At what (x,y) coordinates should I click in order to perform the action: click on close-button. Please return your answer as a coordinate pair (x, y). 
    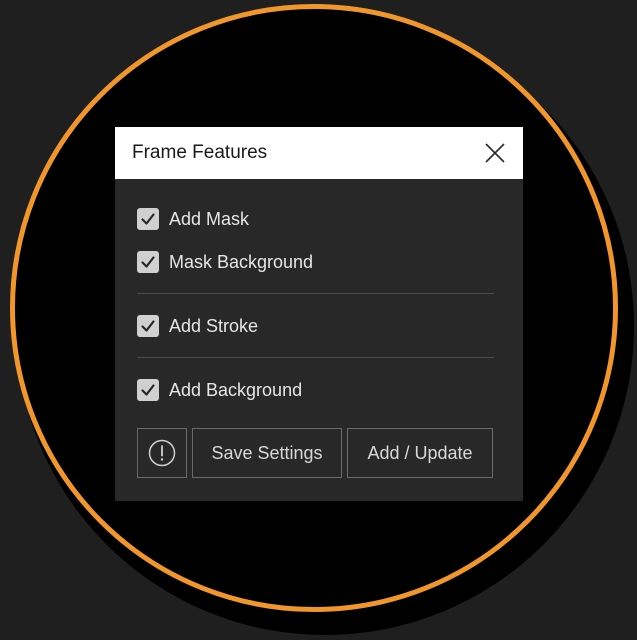
    Looking at the image, I should click on (495, 153).